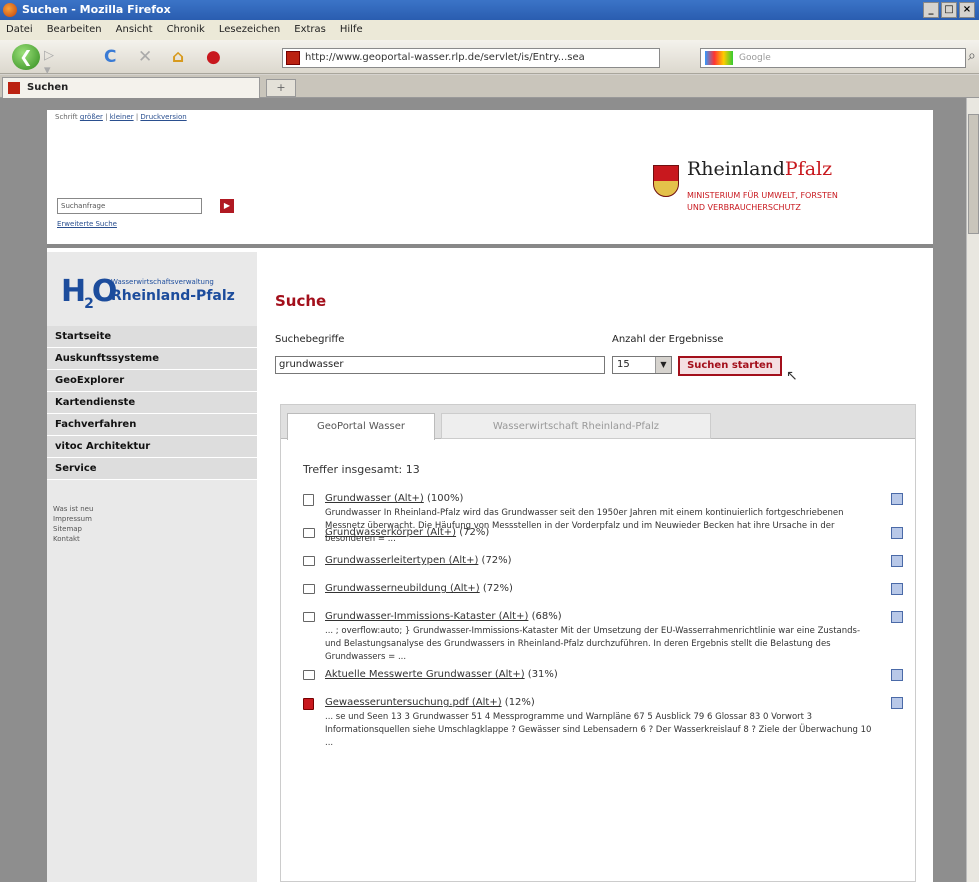  I want to click on ministry-line-2: UND VERBRAUCHERSCHUTZ, so click(744, 207).